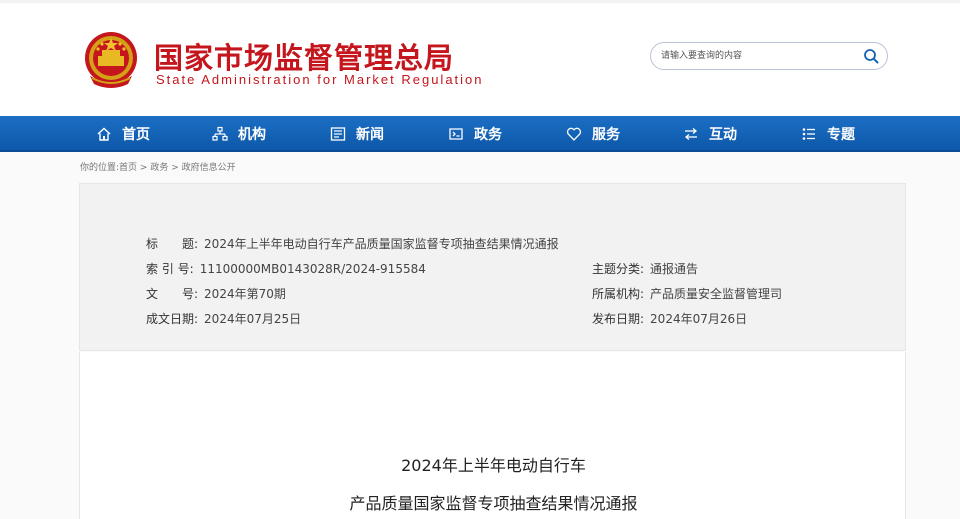 The image size is (960, 519). What do you see at coordinates (493, 503) in the screenshot?
I see `document-heading-line2: 产品质量国家监督专项抽查结果情况通报` at bounding box center [493, 503].